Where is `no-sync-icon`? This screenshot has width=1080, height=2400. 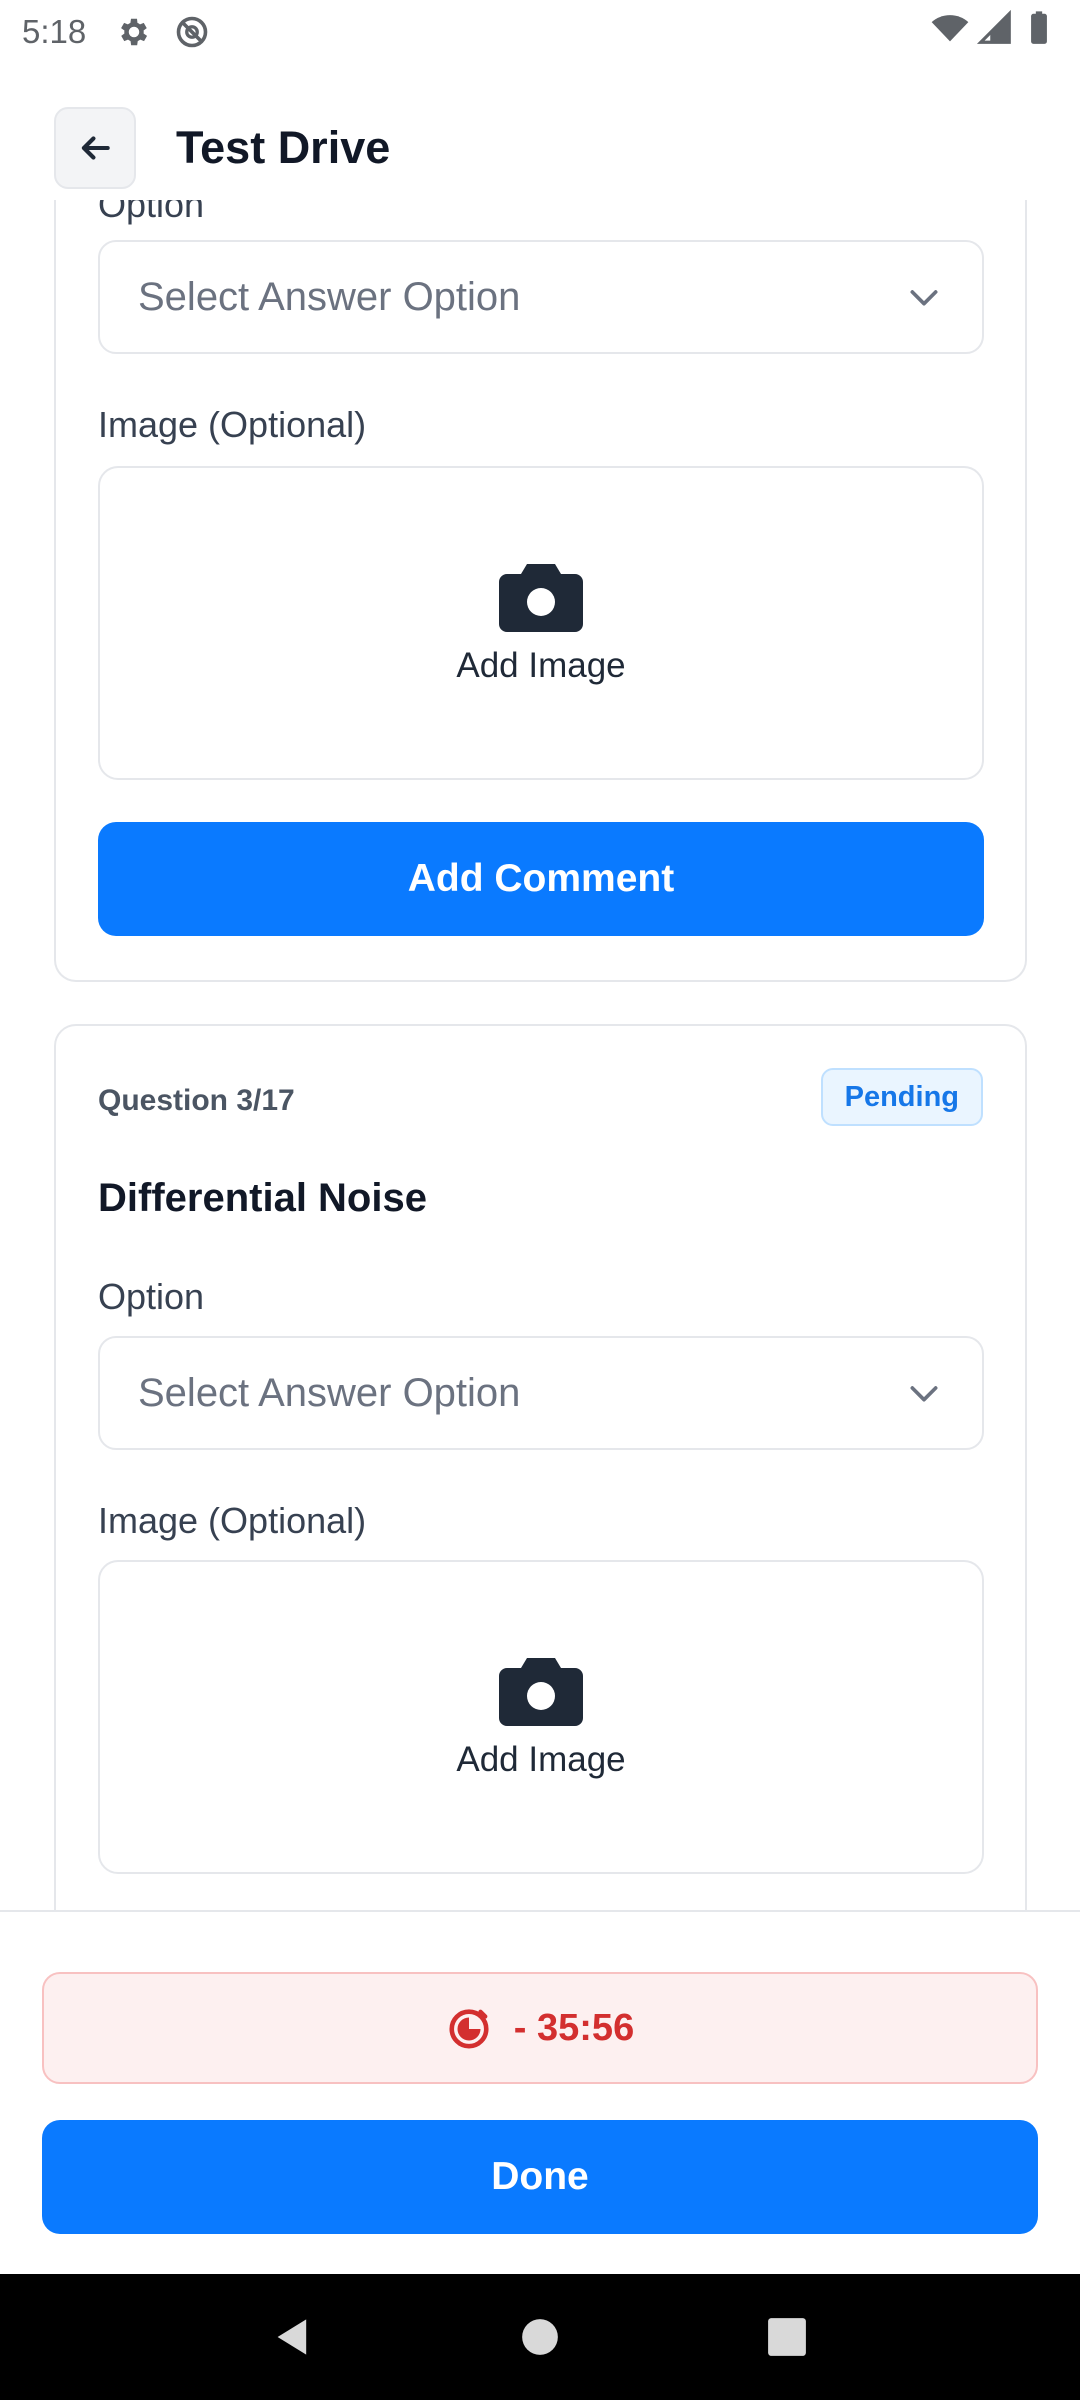 no-sync-icon is located at coordinates (192, 32).